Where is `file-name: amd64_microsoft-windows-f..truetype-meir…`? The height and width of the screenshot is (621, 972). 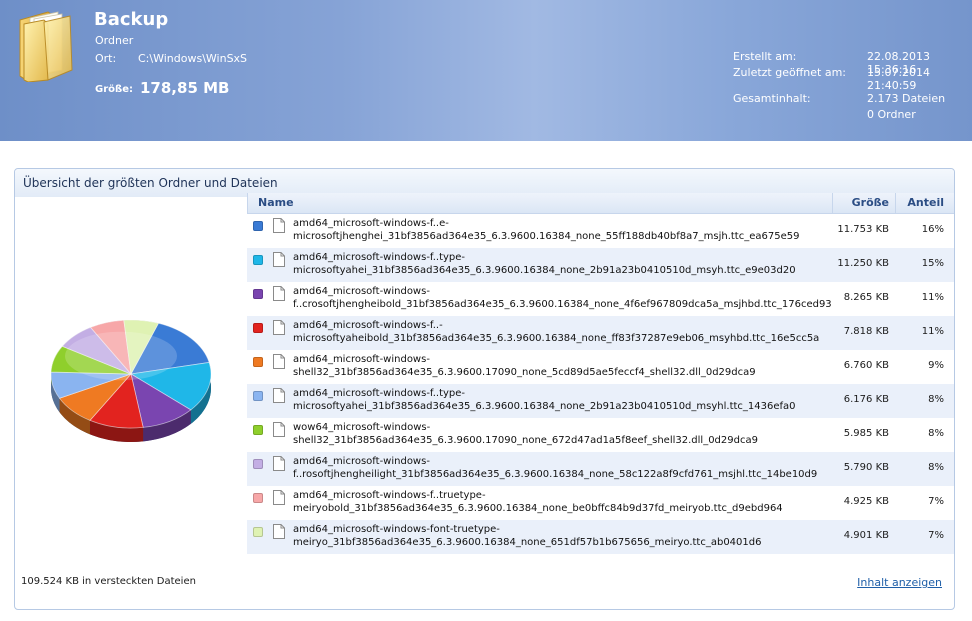
file-name: amd64_microsoft-windows-f..truetype-meir… is located at coordinates (562, 502).